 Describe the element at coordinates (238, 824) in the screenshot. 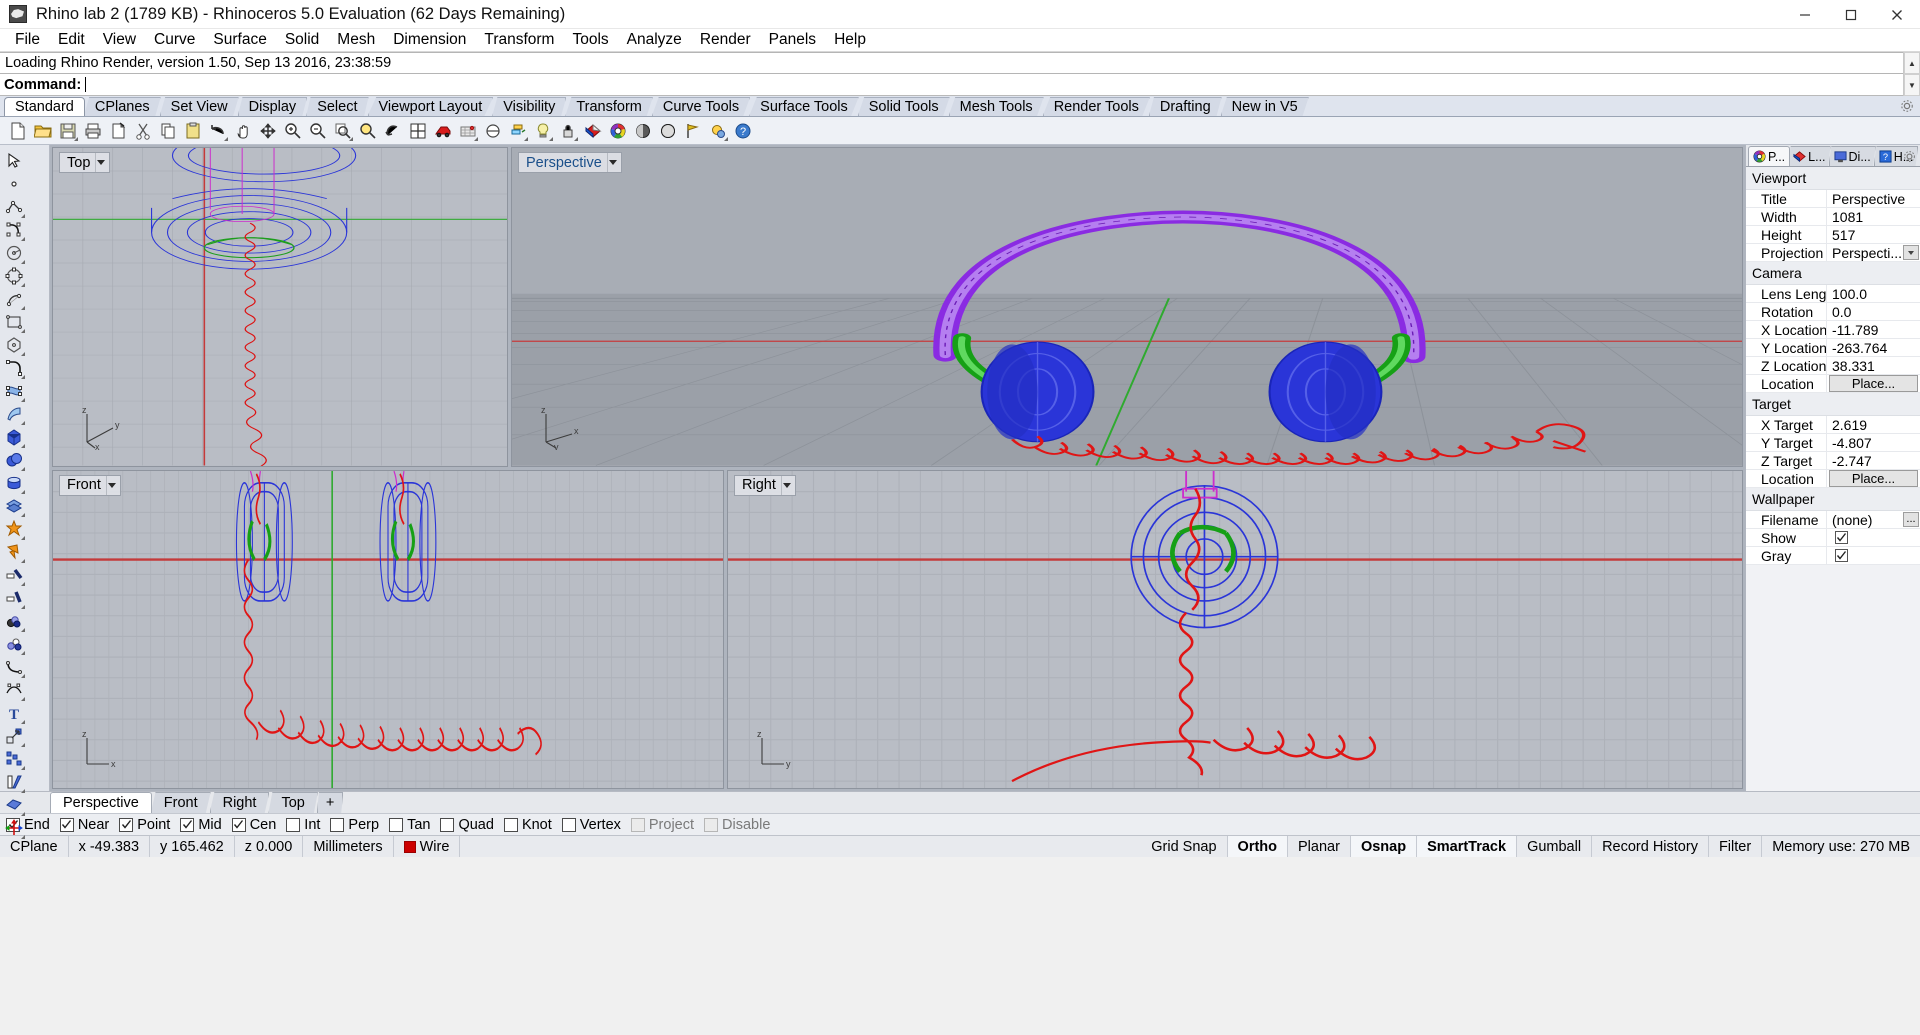

I see `osnap-checkbox-cen` at that location.